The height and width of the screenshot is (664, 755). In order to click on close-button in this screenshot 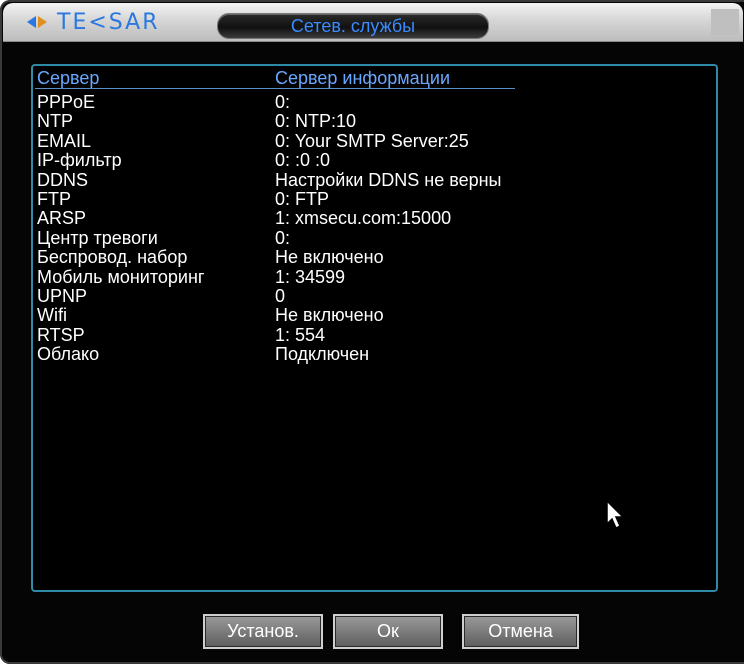, I will do `click(725, 22)`.